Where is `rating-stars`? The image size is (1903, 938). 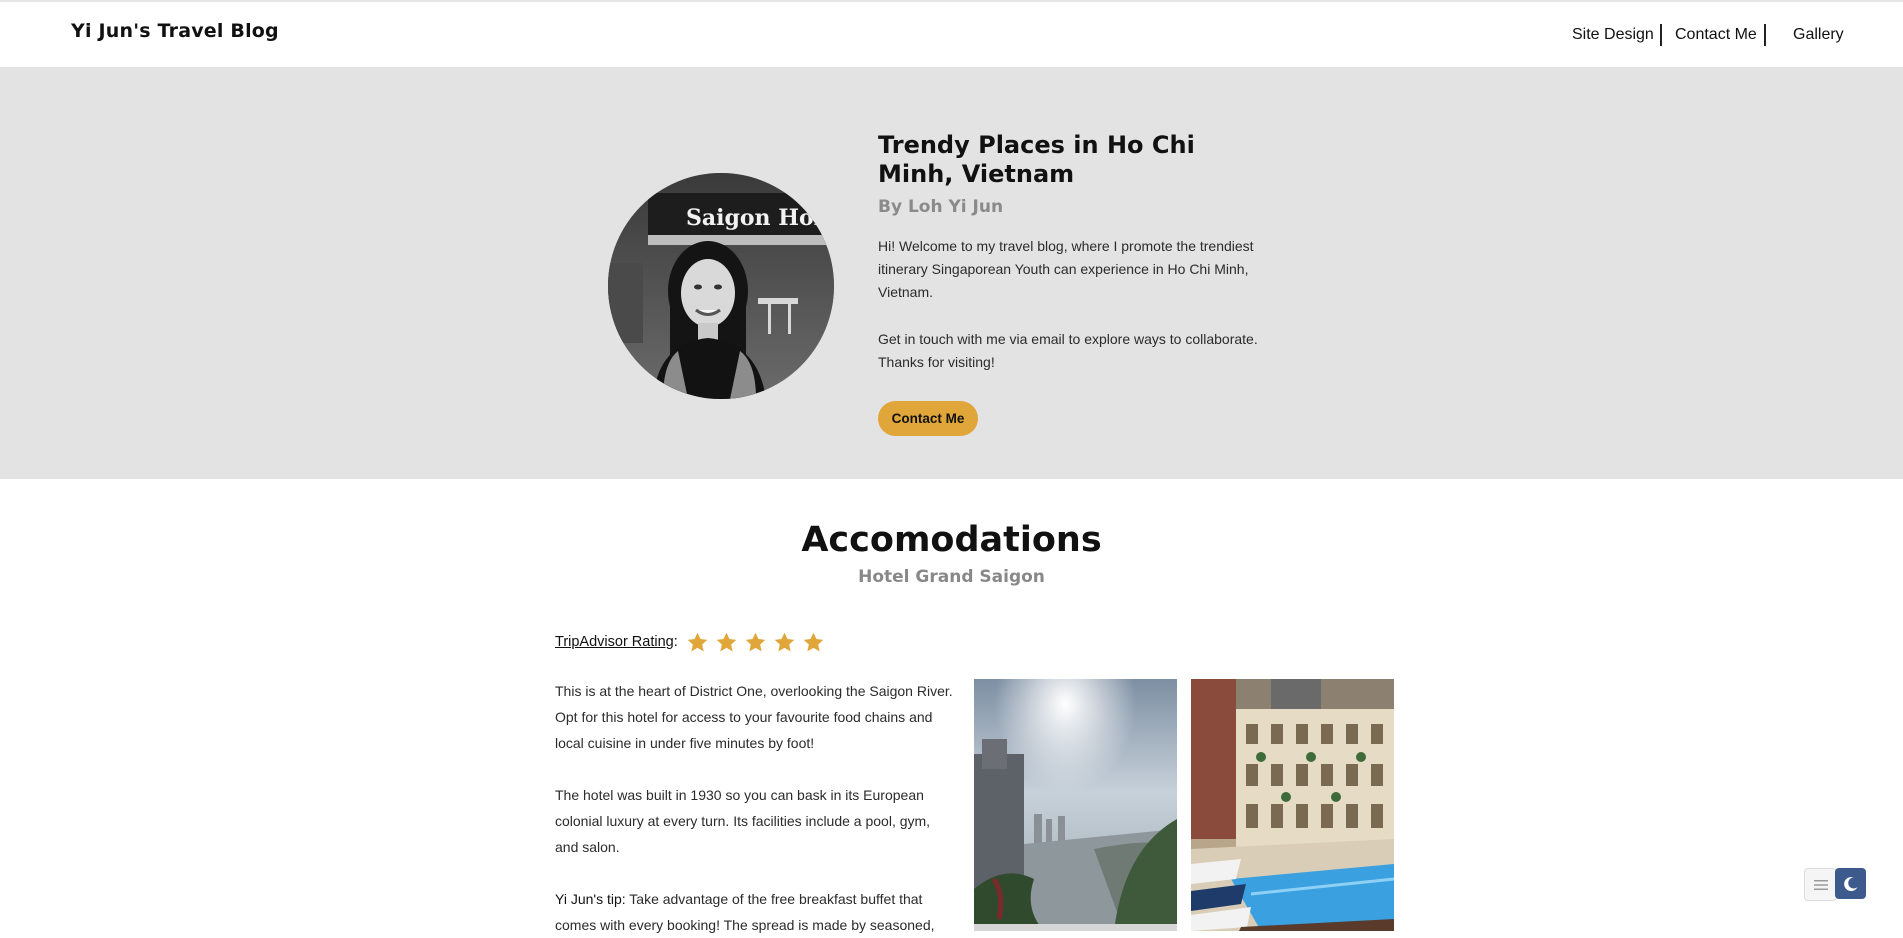
rating-stars is located at coordinates (755, 642).